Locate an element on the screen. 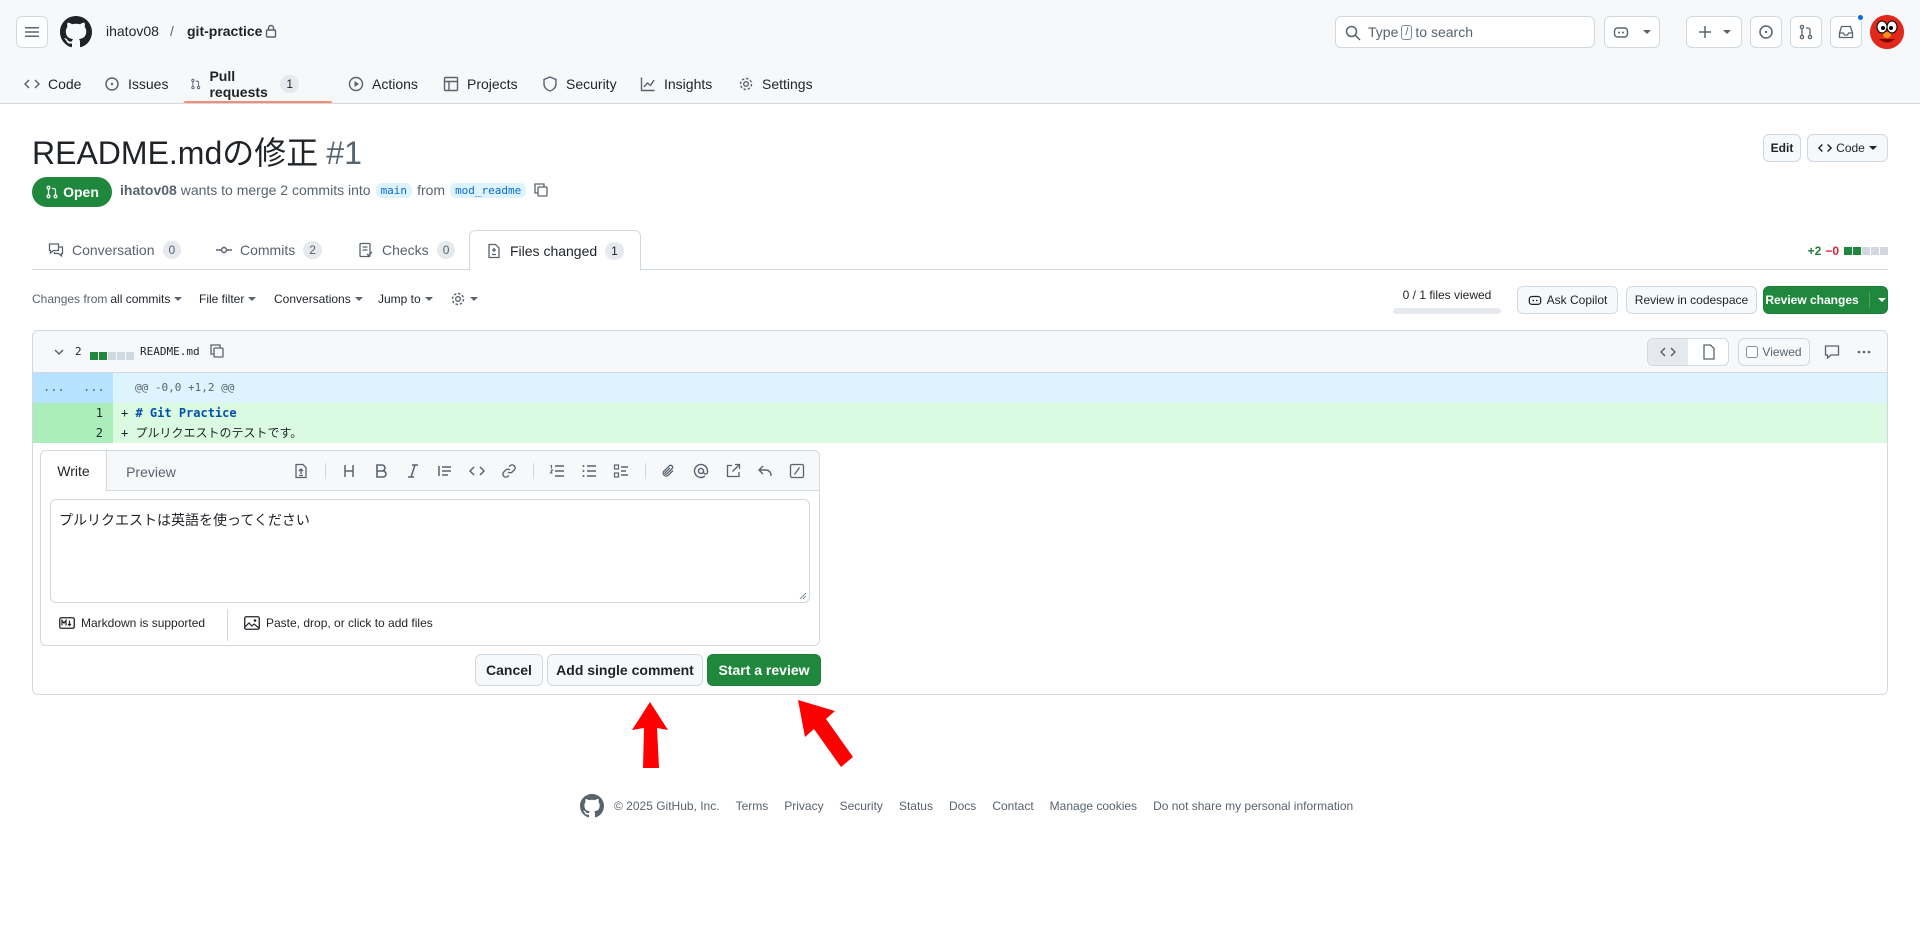  status-badge: Open is located at coordinates (72, 192).